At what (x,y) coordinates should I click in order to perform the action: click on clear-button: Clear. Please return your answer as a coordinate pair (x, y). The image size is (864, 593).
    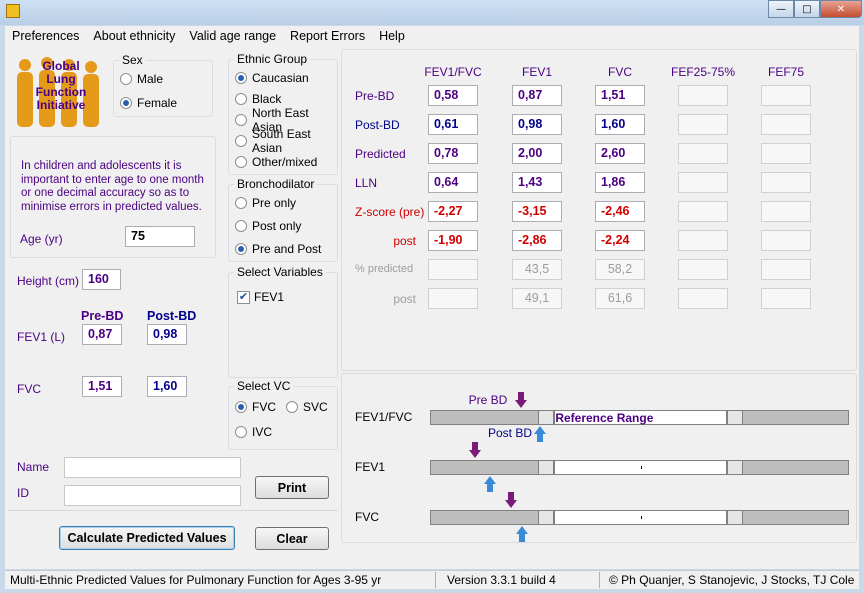
    Looking at the image, I should click on (292, 538).